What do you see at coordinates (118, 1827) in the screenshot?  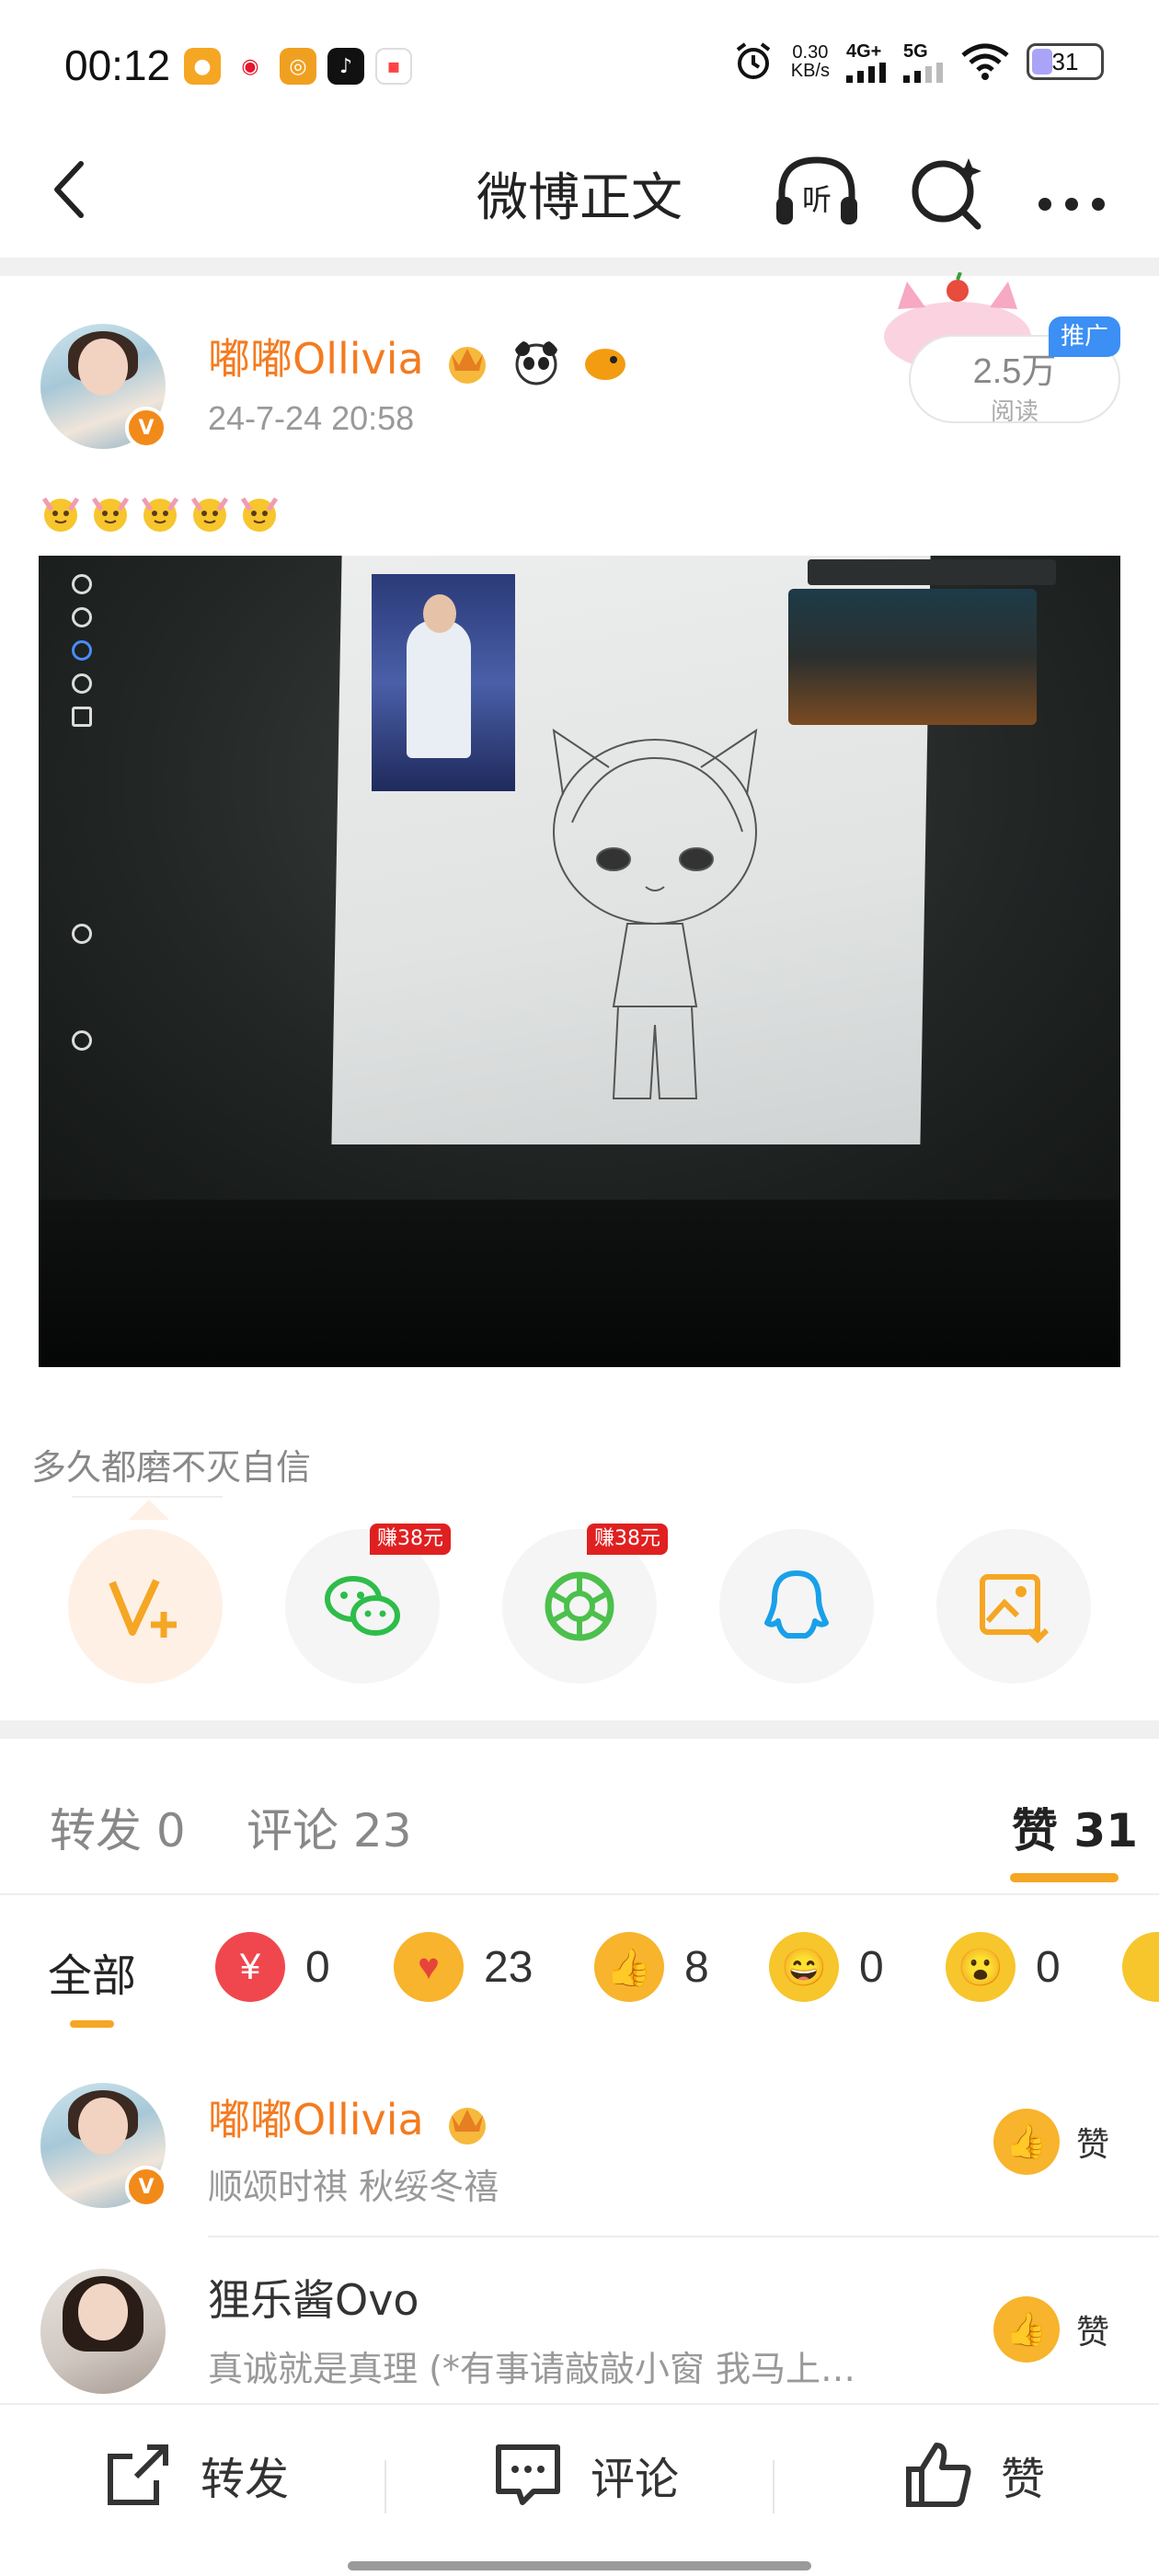 I see `tab-repost: 转发 0` at bounding box center [118, 1827].